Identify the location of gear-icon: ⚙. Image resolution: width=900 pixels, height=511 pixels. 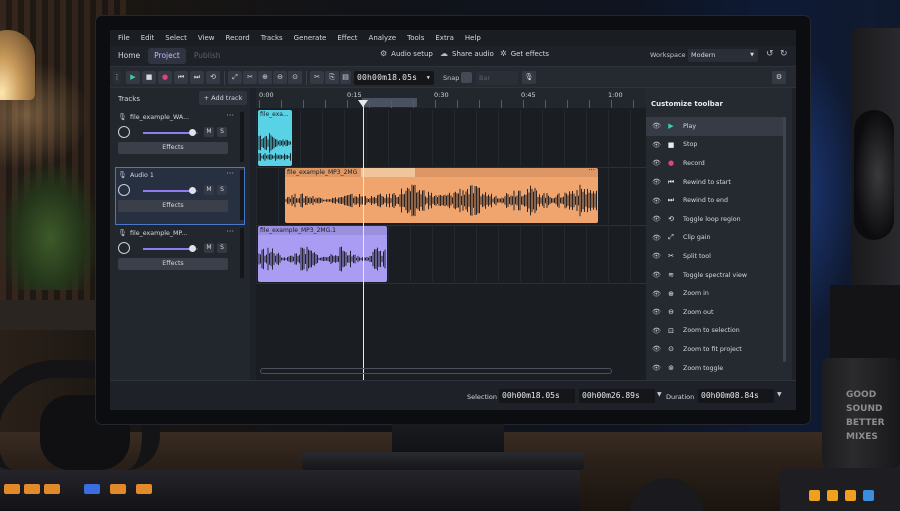
(779, 77).